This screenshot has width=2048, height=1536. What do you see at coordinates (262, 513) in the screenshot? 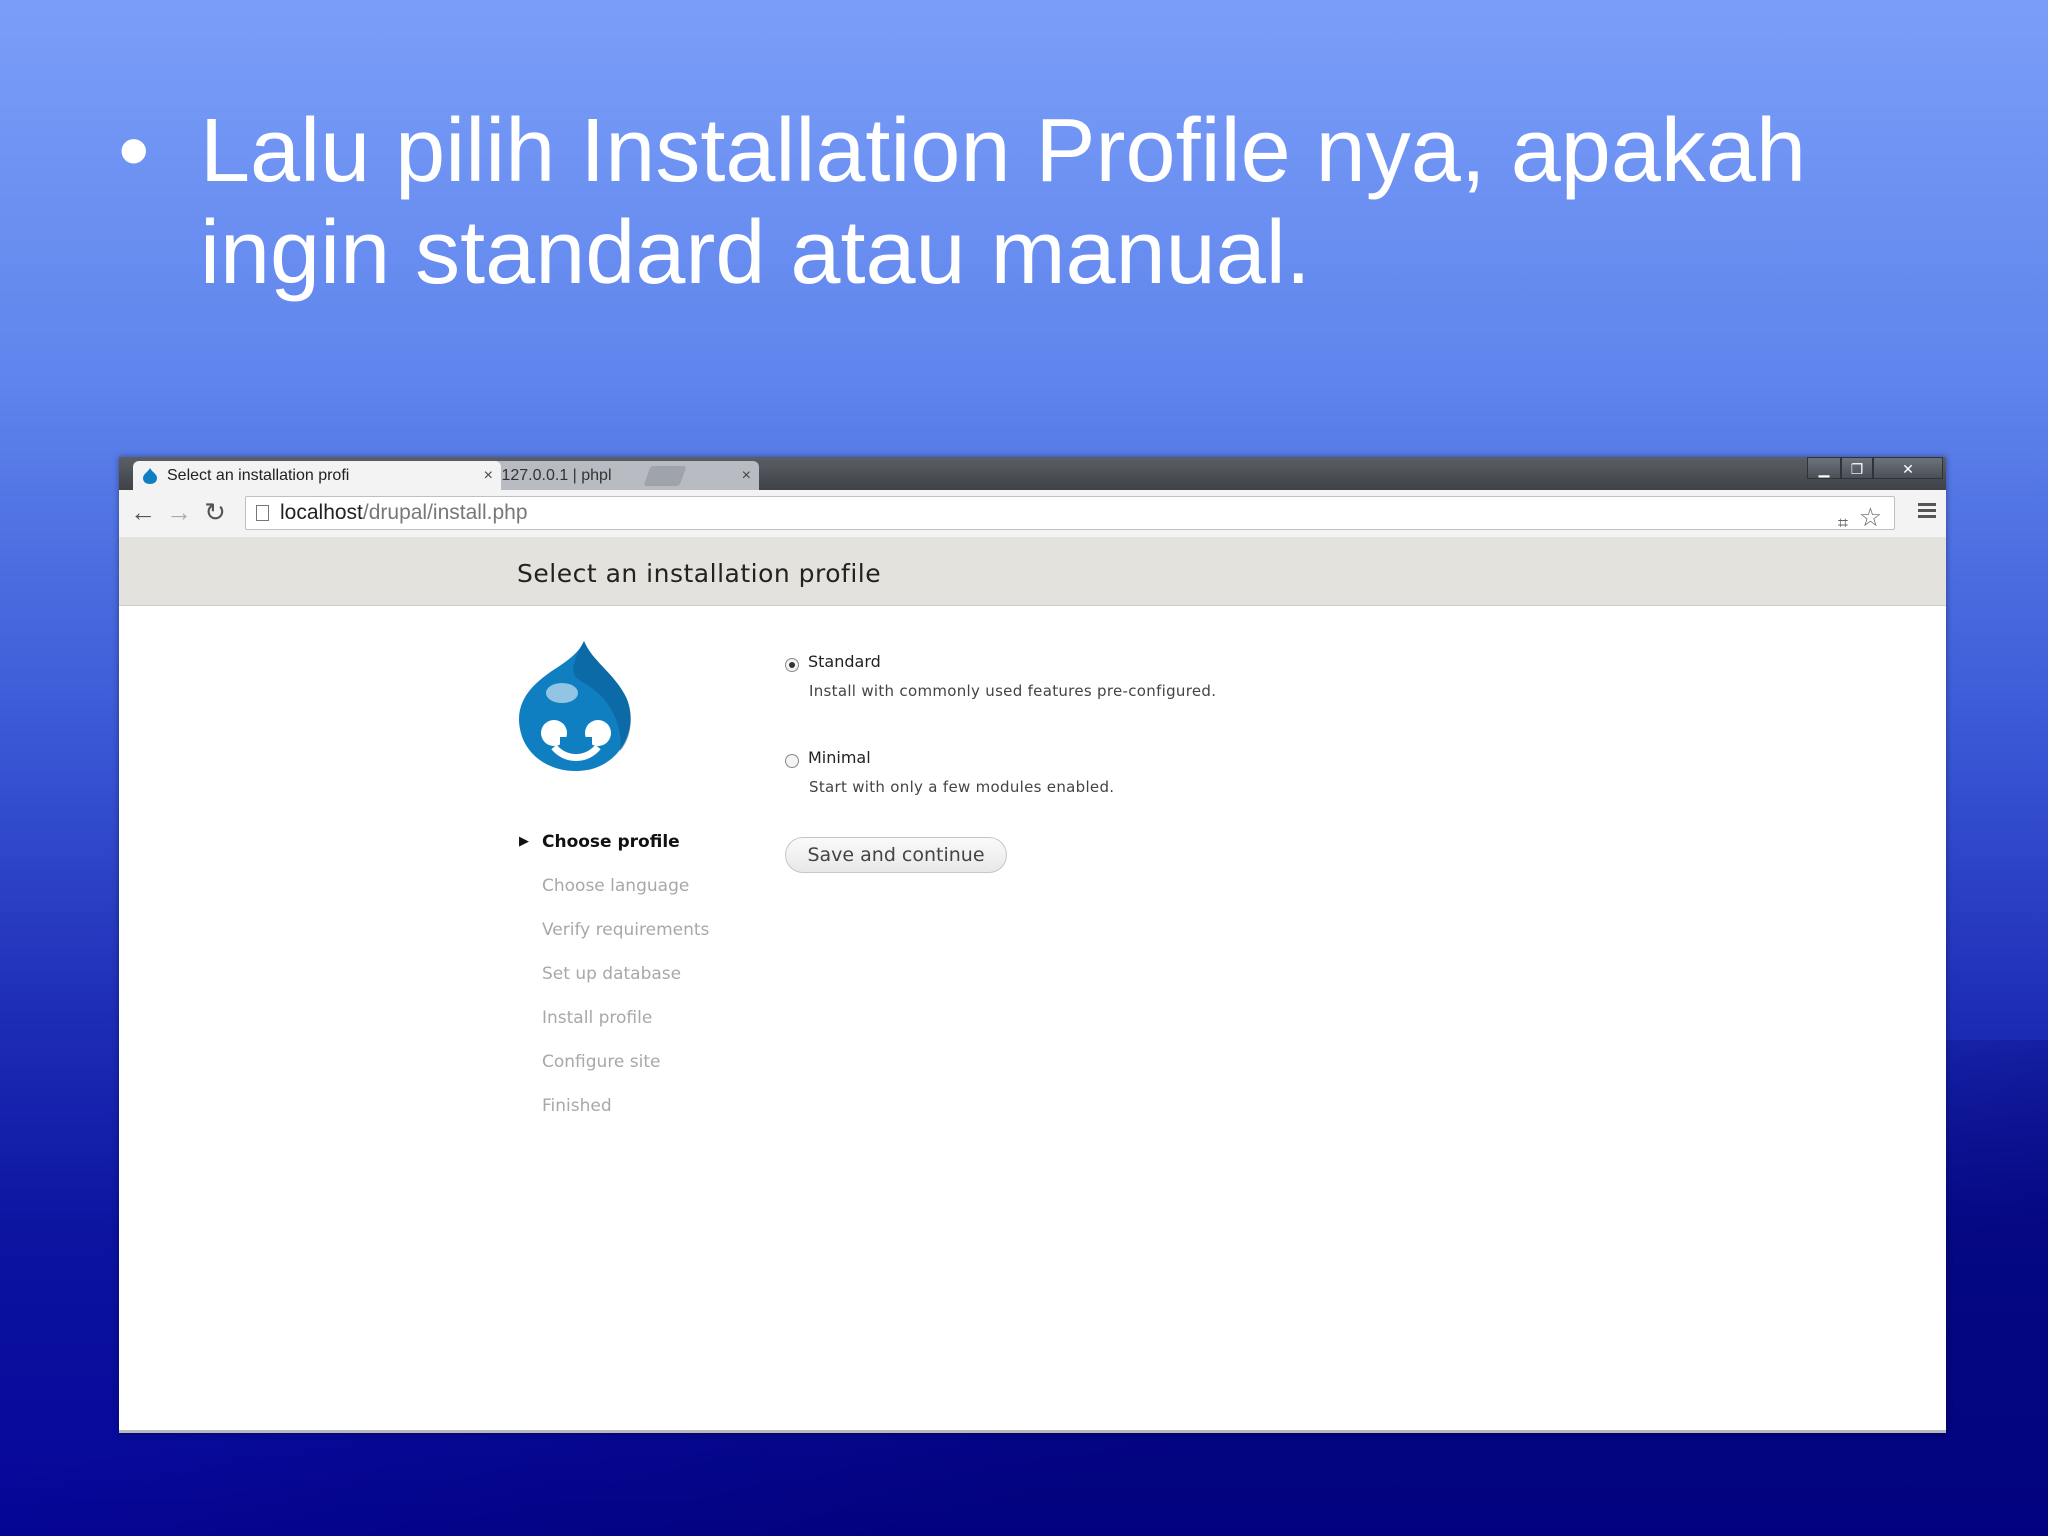
I see `page-icon` at bounding box center [262, 513].